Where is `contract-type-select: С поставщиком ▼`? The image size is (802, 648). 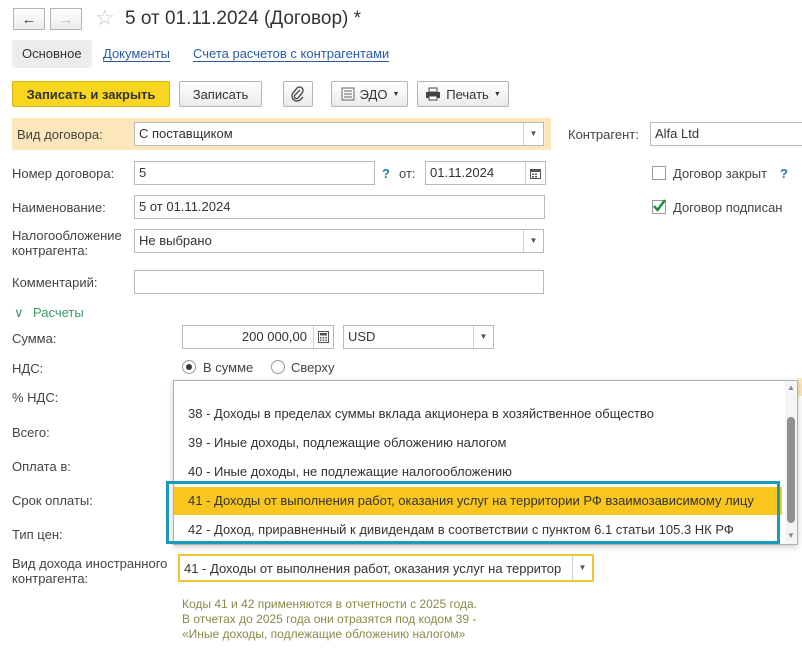
contract-type-select: С поставщиком ▼ is located at coordinates (339, 134).